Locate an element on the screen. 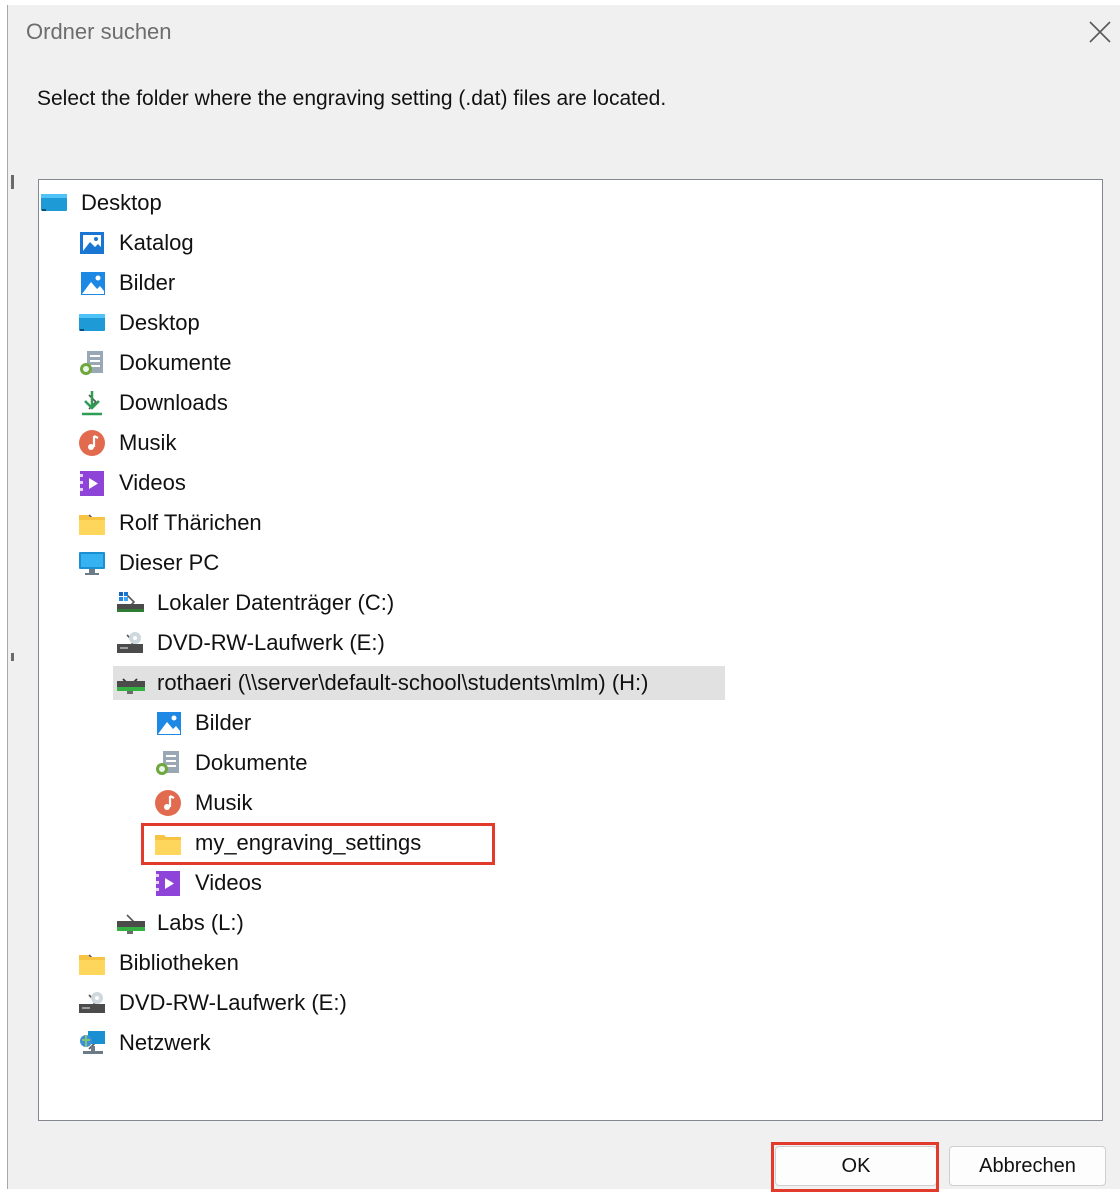 This screenshot has width=1120, height=1192. gallery-icon is located at coordinates (92, 243).